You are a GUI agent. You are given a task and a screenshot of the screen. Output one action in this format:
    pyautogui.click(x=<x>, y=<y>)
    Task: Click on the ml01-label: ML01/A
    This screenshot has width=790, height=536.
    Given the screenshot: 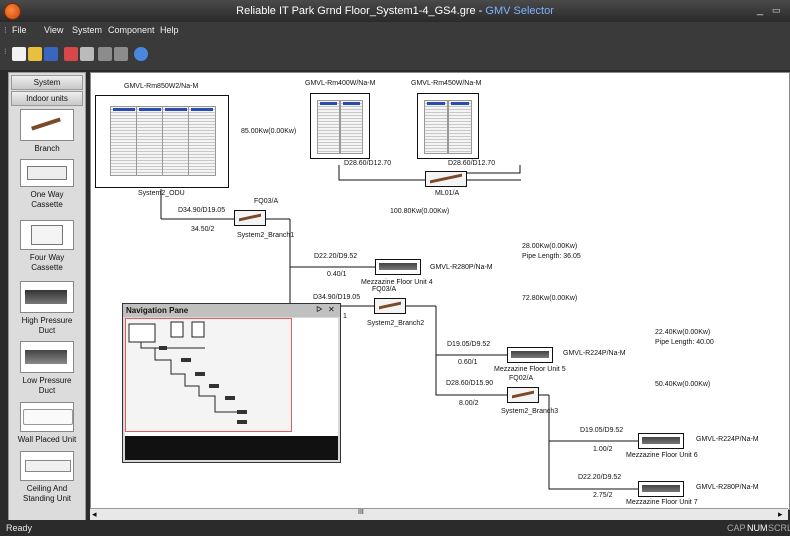 What is the action you would take?
    pyautogui.click(x=447, y=193)
    